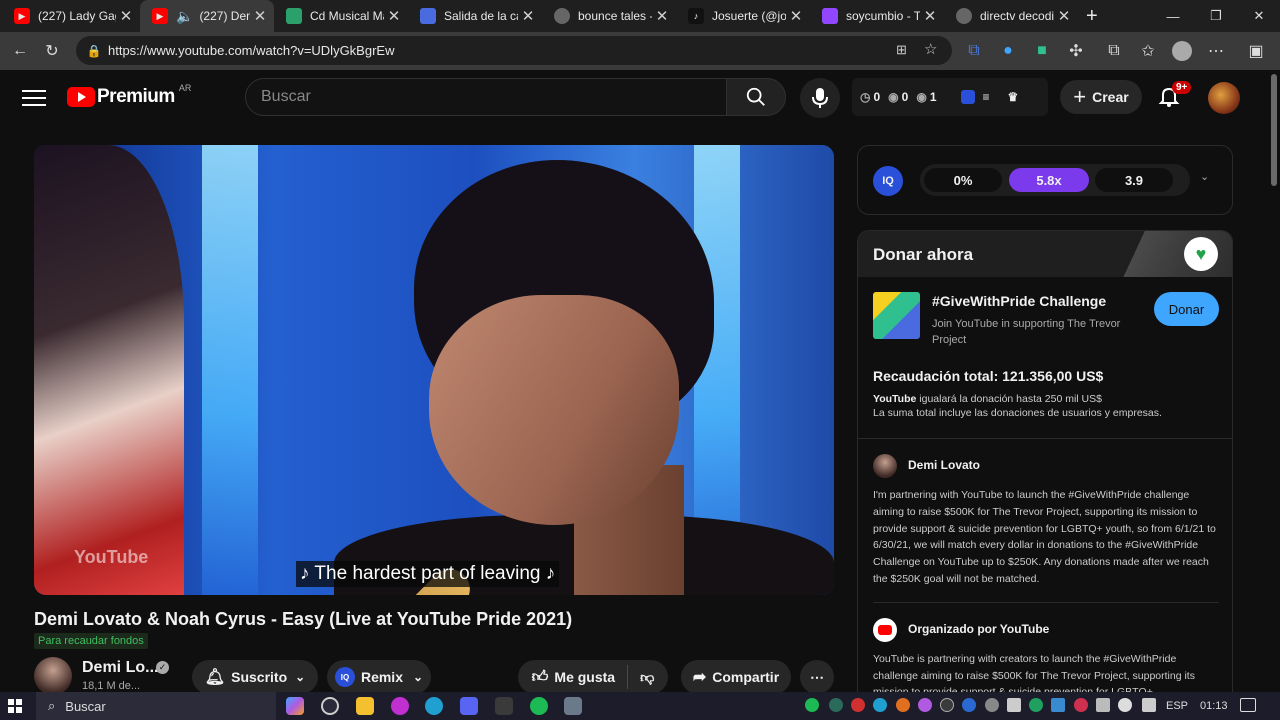  What do you see at coordinates (207, 16) in the screenshot?
I see `browser-tab-active: ▶ 🔈 (227) Demi ✕` at bounding box center [207, 16].